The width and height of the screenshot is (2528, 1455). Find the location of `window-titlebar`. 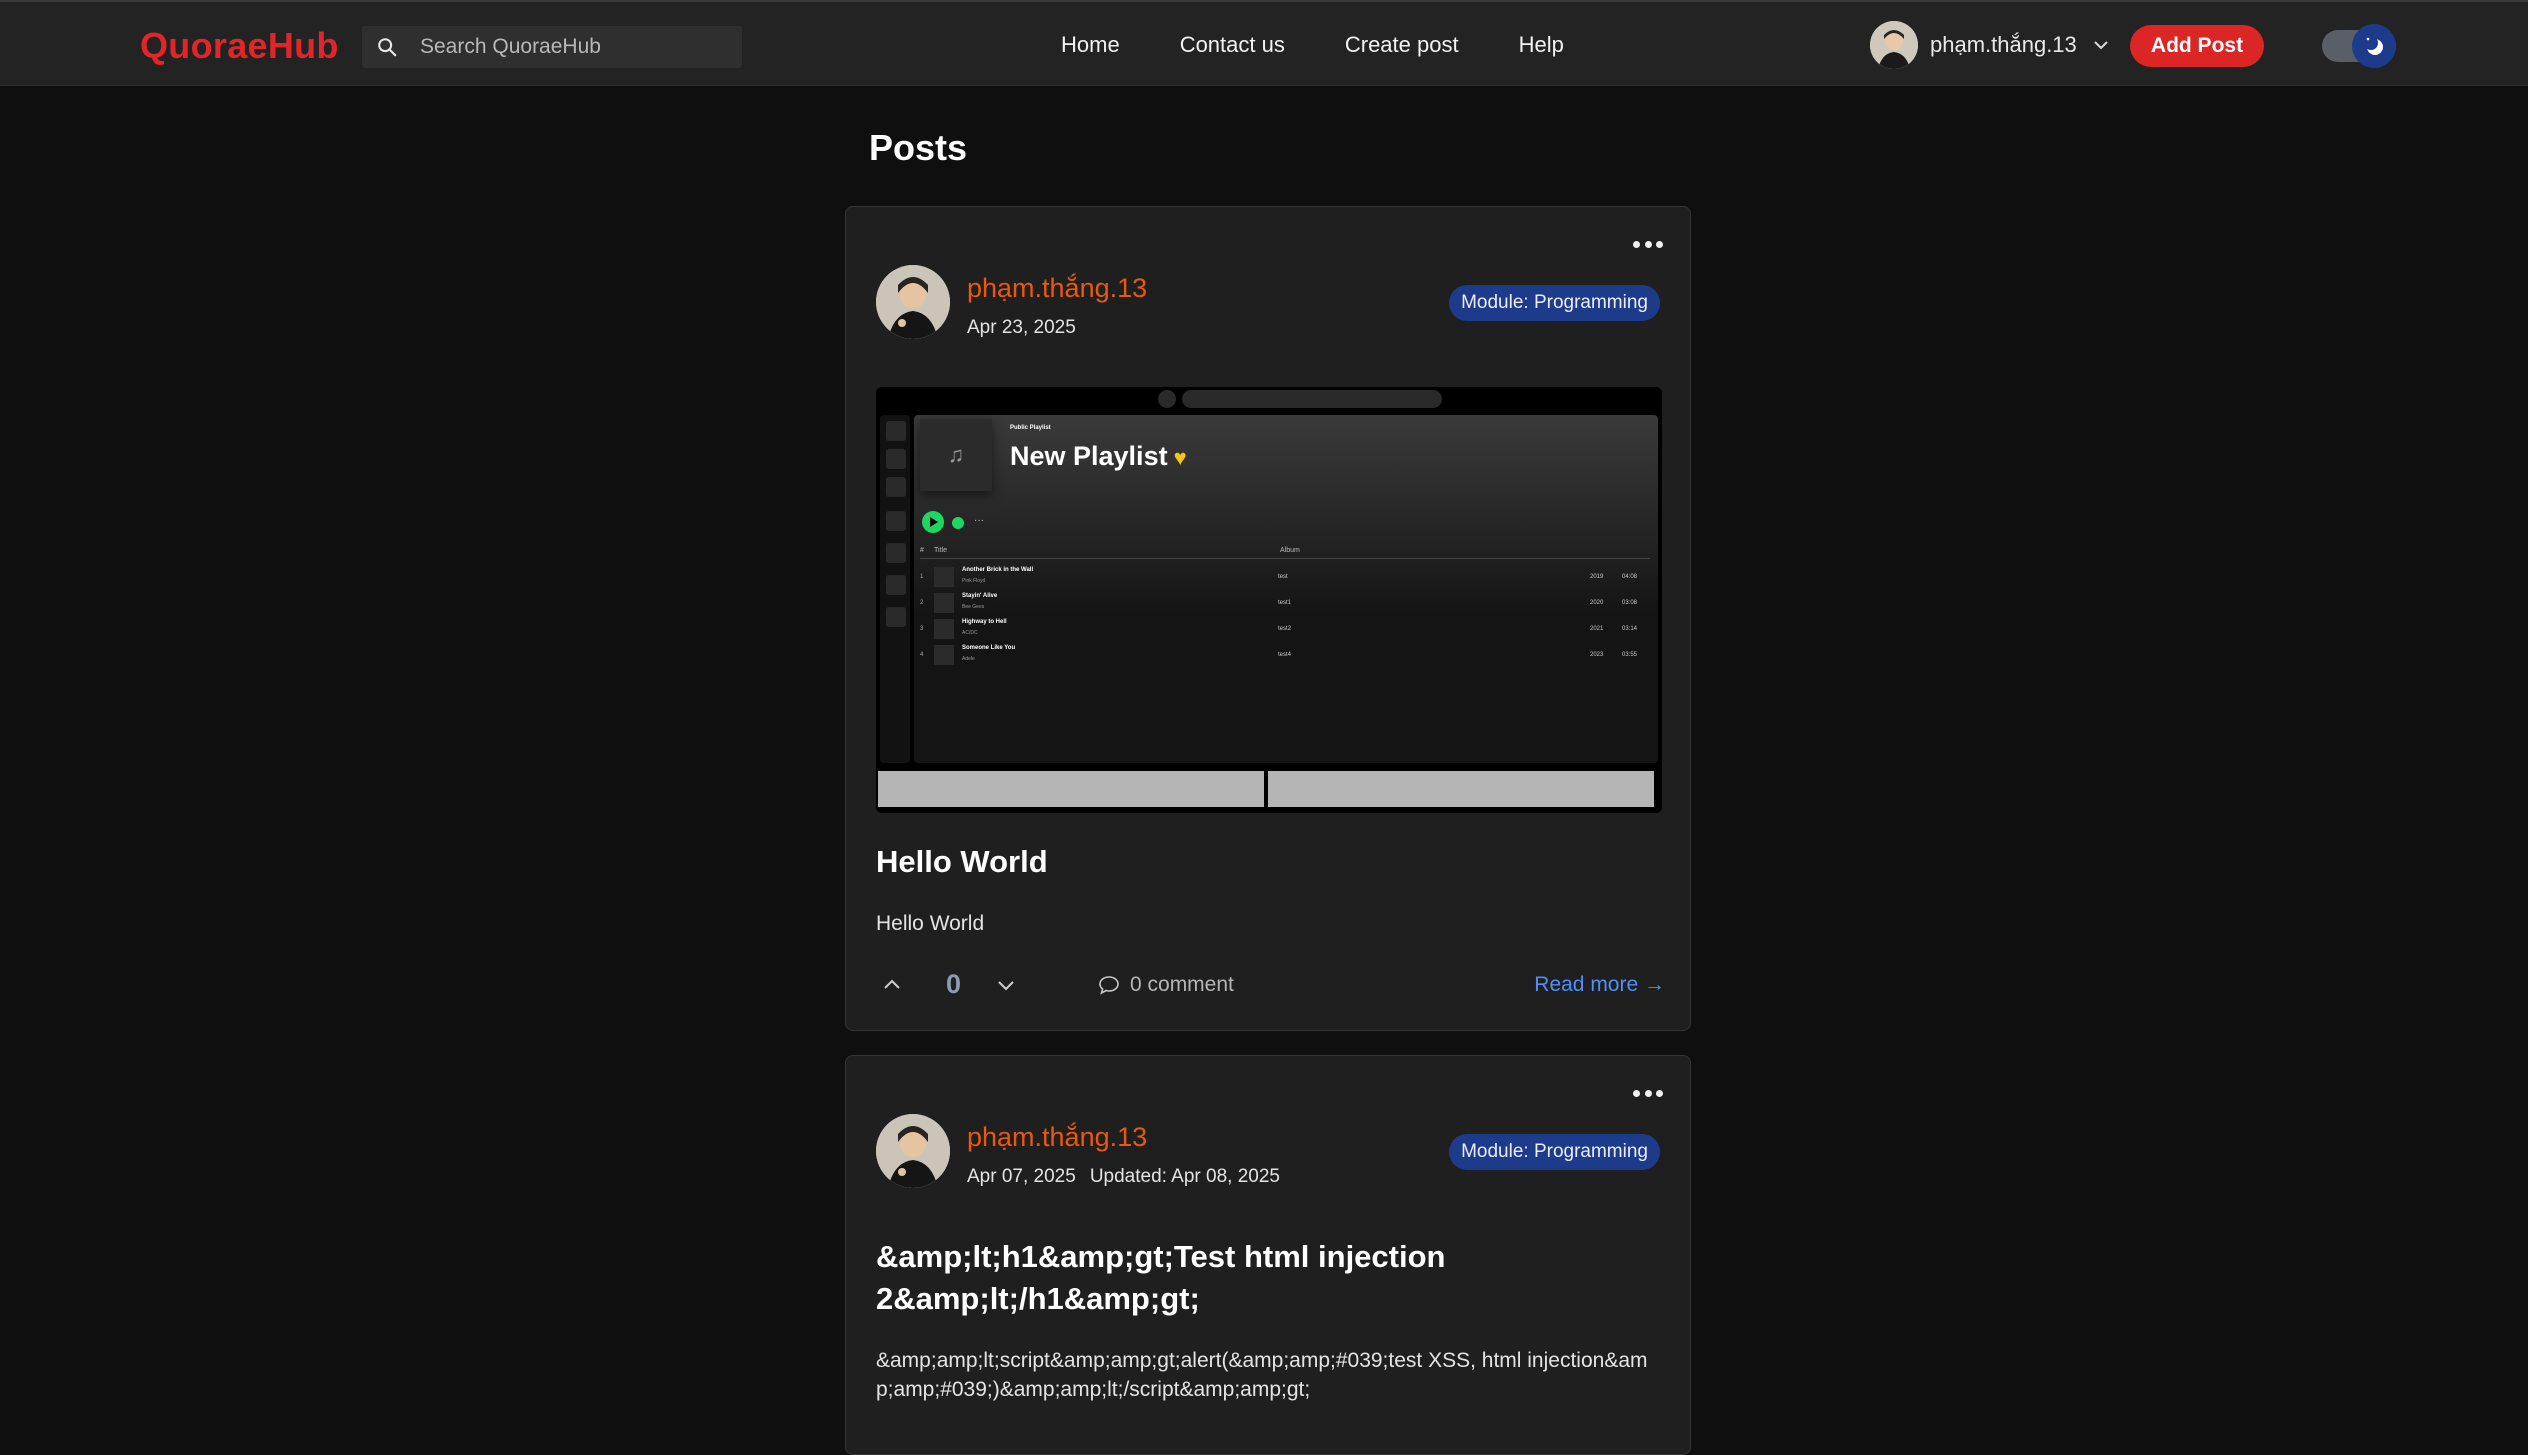

window-titlebar is located at coordinates (1269, 399).